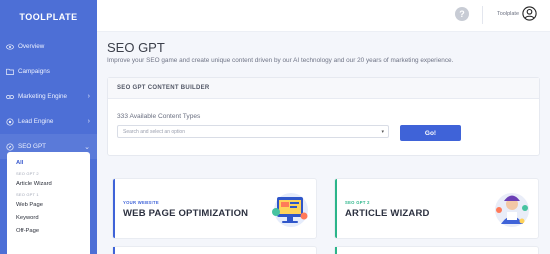 This screenshot has width=550, height=254. What do you see at coordinates (10, 47) in the screenshot?
I see `eye-icon` at bounding box center [10, 47].